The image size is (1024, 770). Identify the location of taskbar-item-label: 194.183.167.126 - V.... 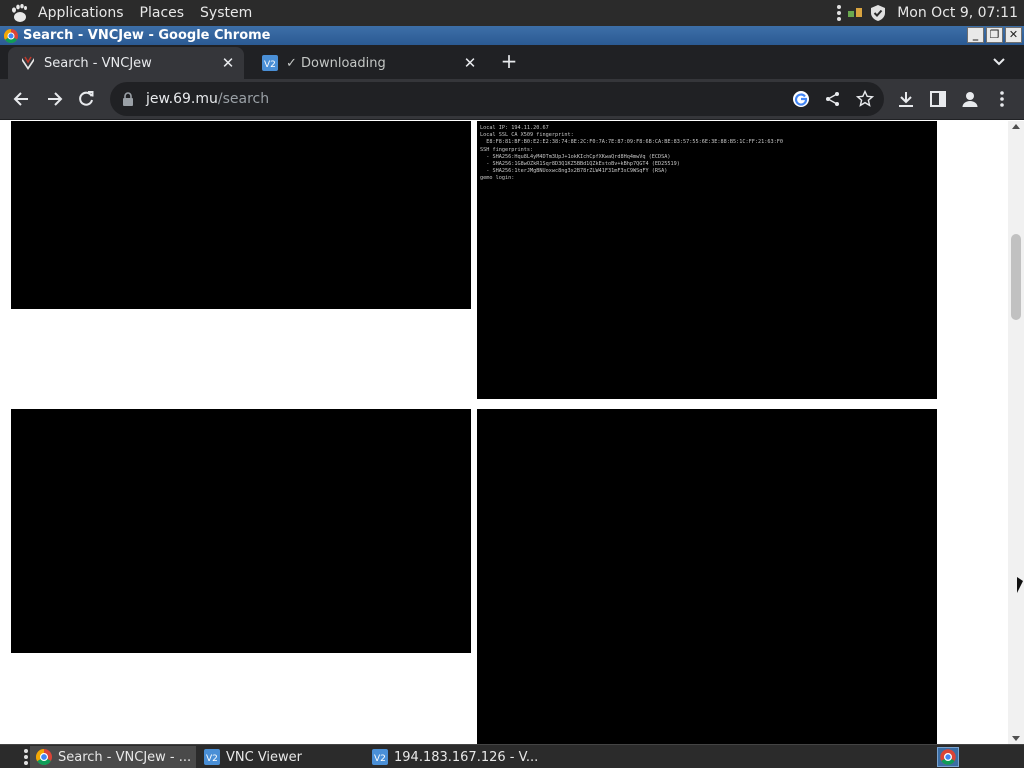
(466, 757).